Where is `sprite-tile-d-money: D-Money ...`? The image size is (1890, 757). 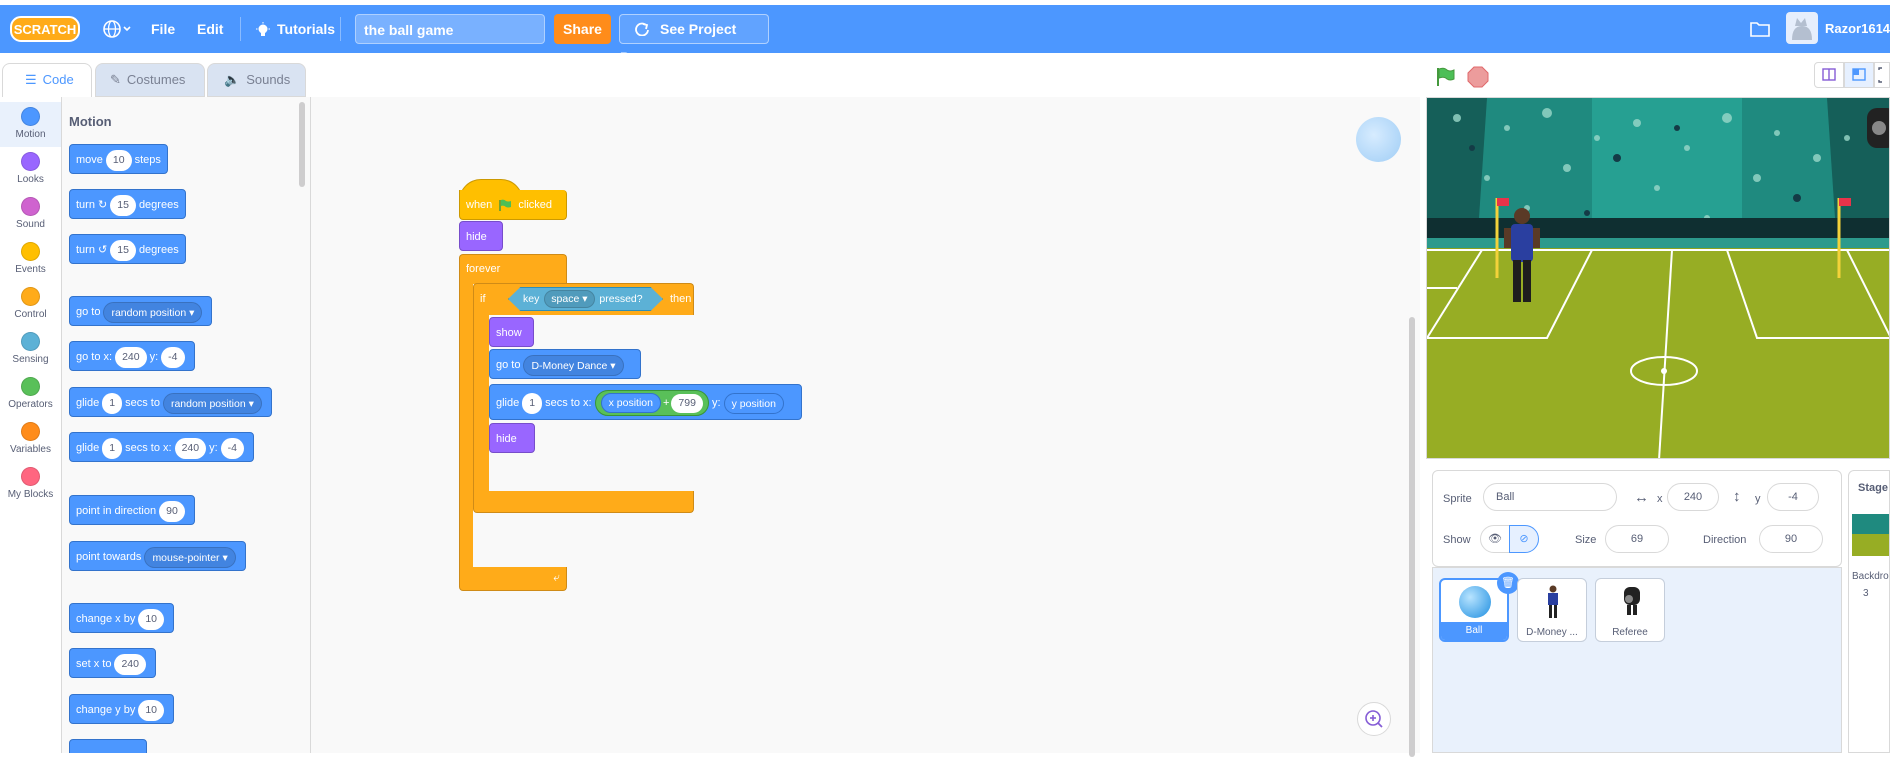
sprite-tile-d-money: D-Money ... is located at coordinates (1552, 610).